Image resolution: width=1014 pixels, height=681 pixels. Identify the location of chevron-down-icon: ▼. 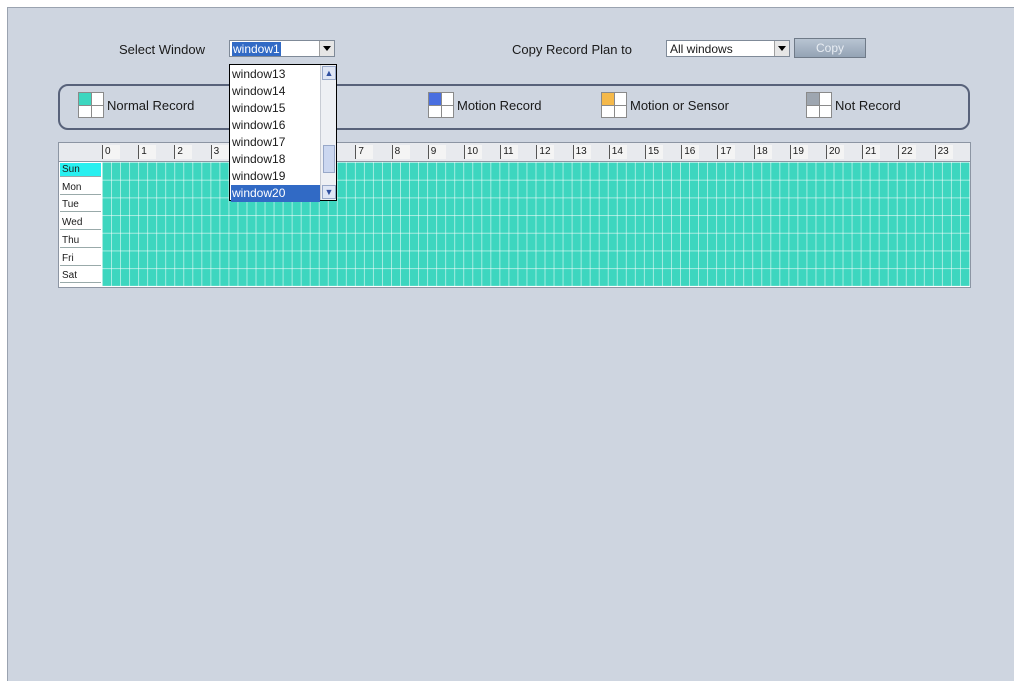
(329, 192).